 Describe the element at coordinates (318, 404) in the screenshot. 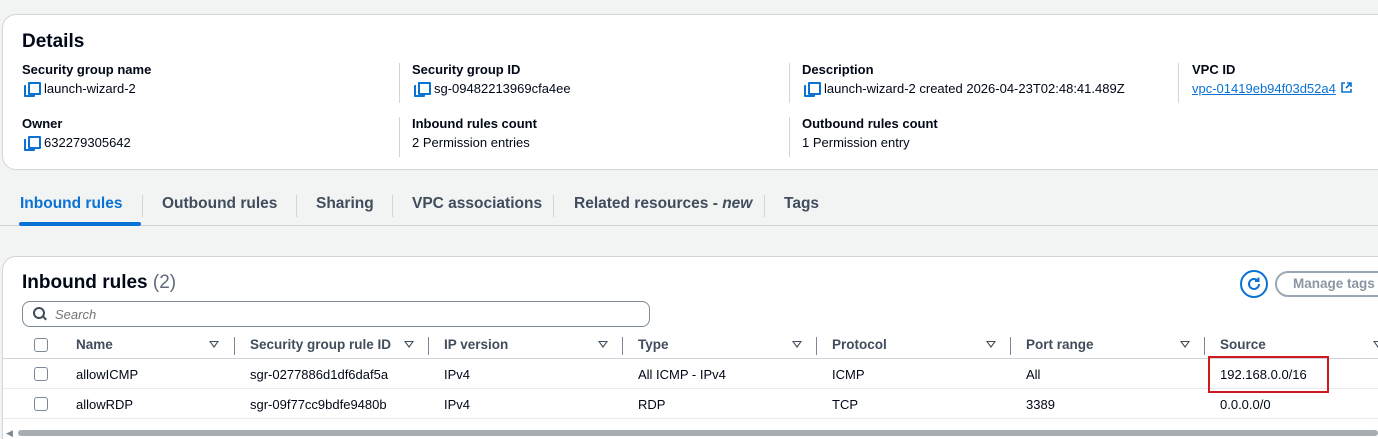

I see `cell-rule-id: sgr-09f77cc9bdfe9480b` at that location.